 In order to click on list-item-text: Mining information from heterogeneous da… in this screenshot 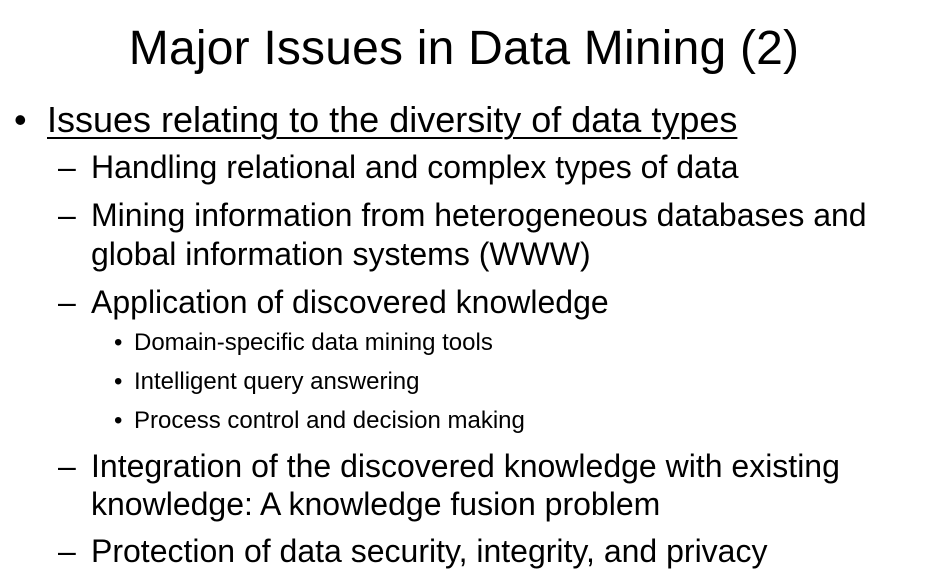, I will do `click(479, 215)`.